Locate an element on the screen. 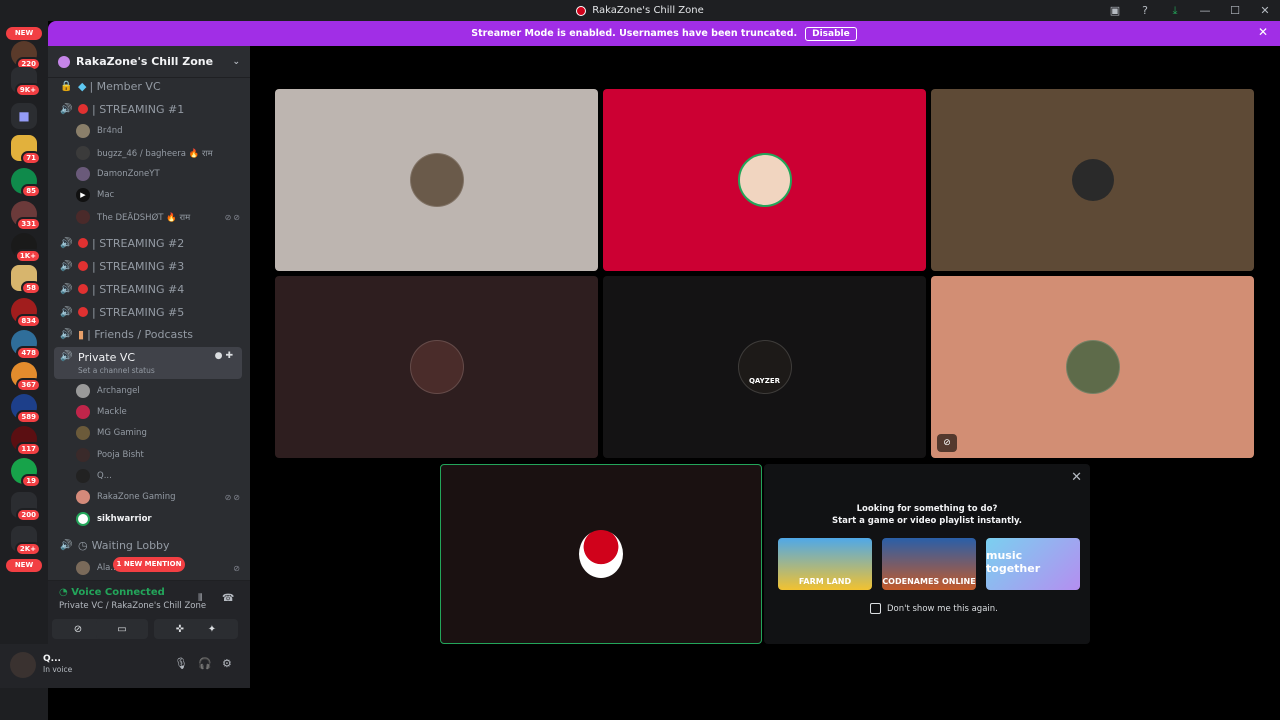 The image size is (1280, 720). activity-music-together: music together is located at coordinates (1033, 564).